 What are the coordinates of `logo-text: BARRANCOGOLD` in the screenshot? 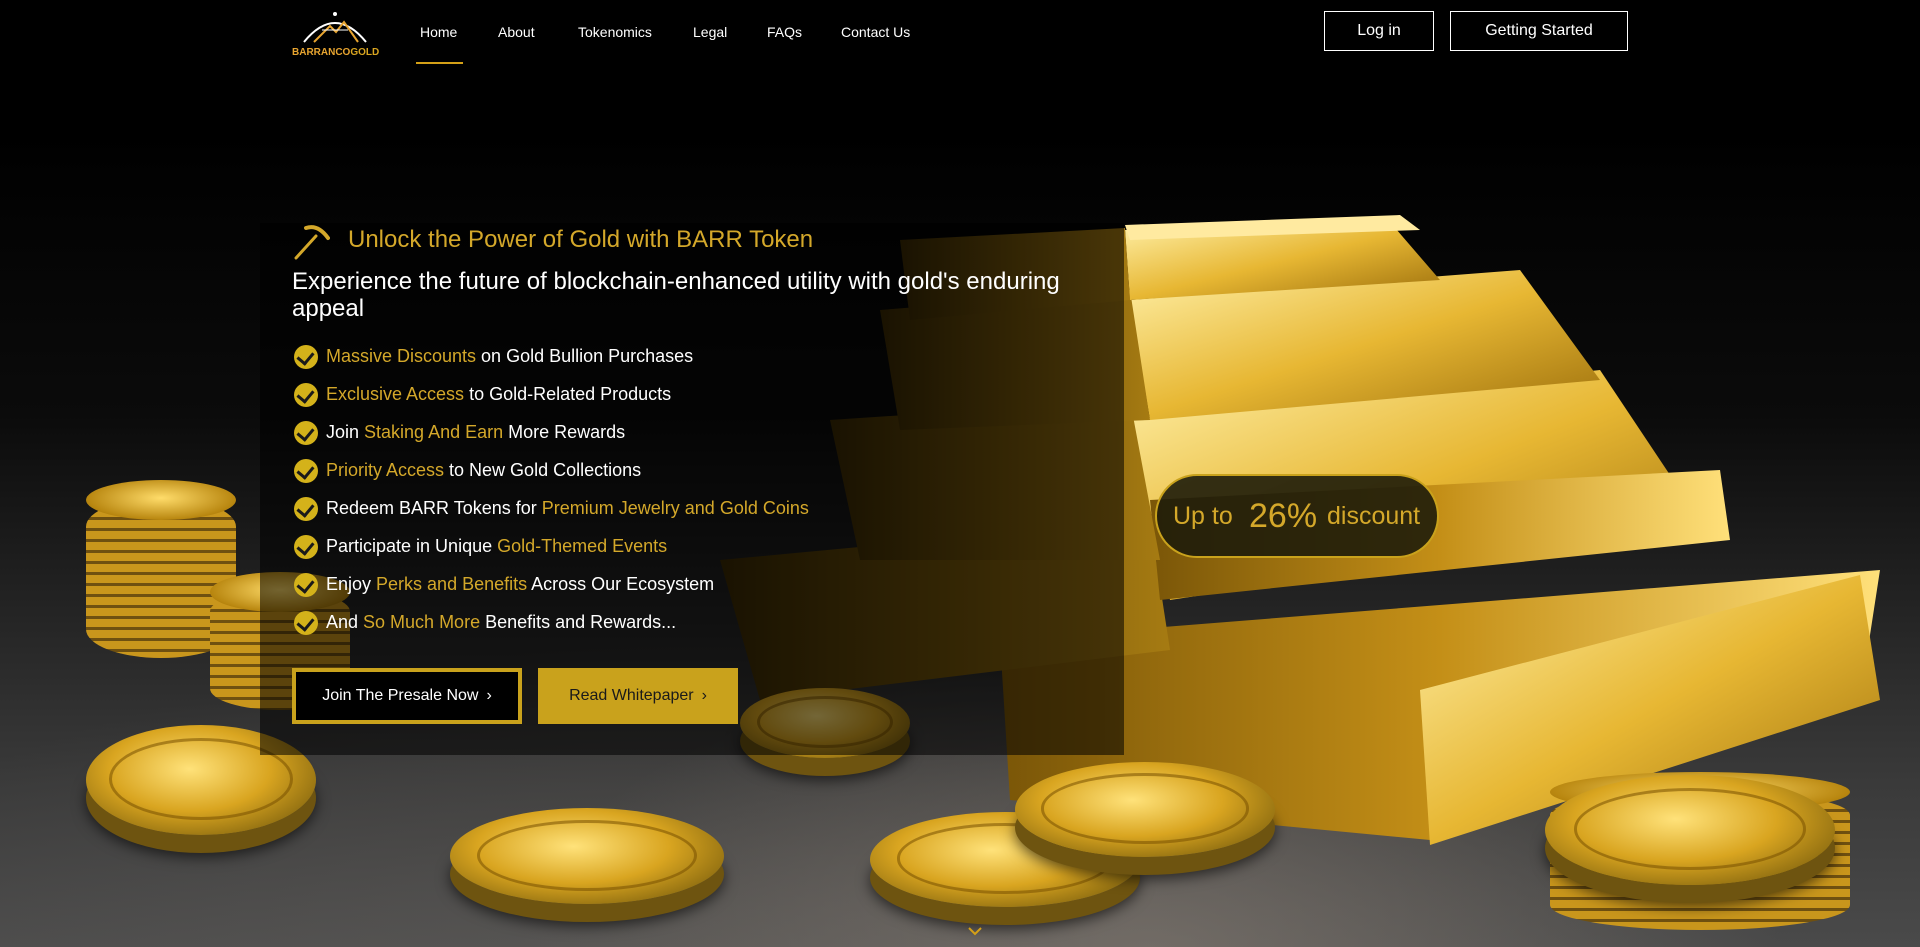 It's located at (336, 52).